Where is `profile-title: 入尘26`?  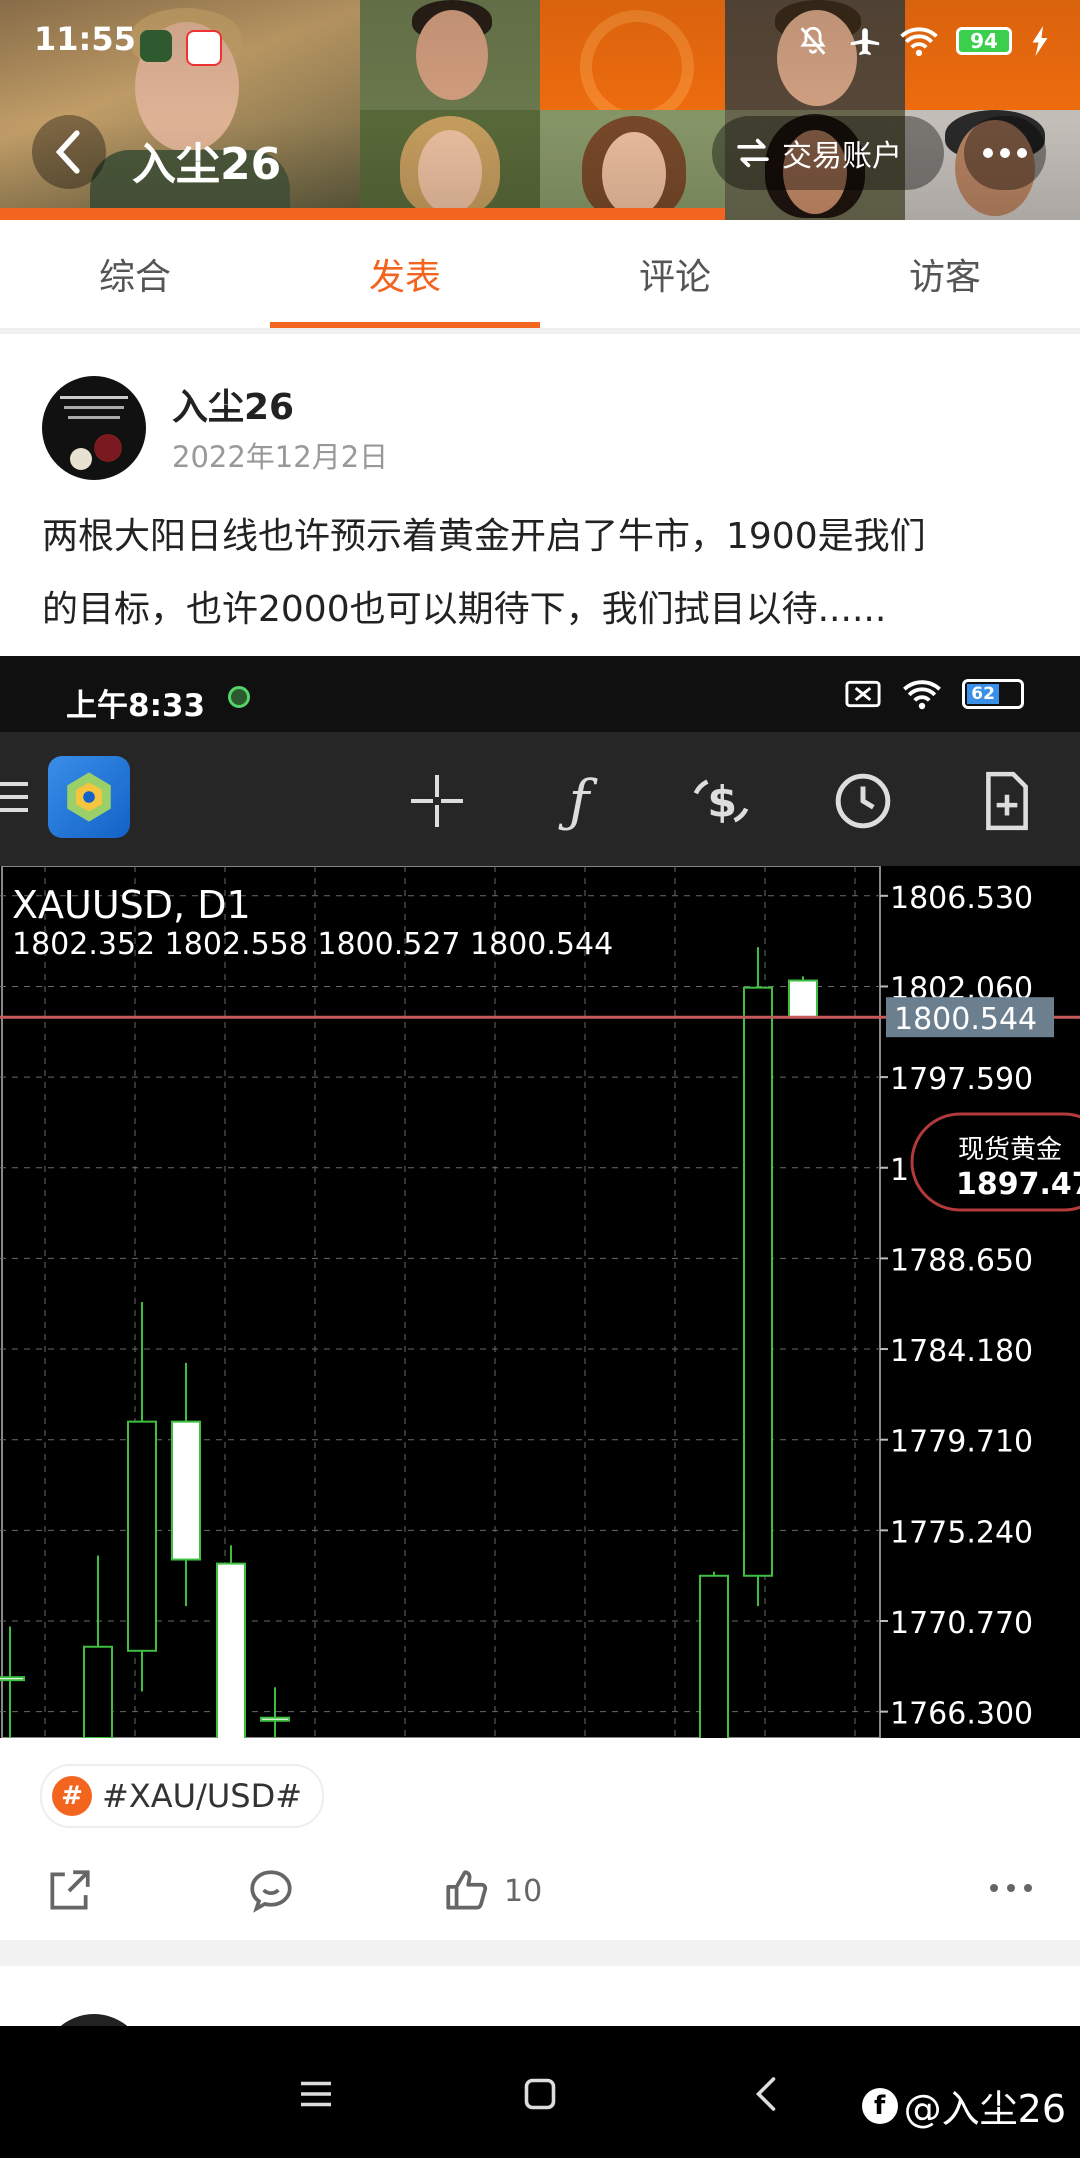 profile-title: 入尘26 is located at coordinates (207, 164).